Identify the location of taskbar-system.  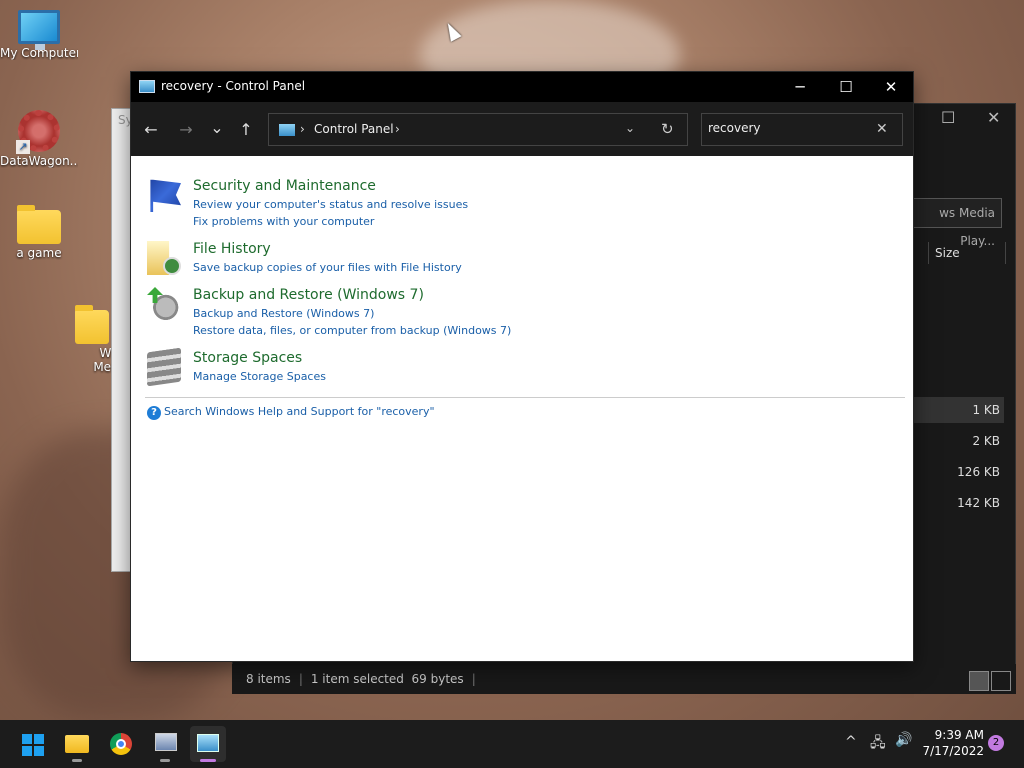
(165, 744).